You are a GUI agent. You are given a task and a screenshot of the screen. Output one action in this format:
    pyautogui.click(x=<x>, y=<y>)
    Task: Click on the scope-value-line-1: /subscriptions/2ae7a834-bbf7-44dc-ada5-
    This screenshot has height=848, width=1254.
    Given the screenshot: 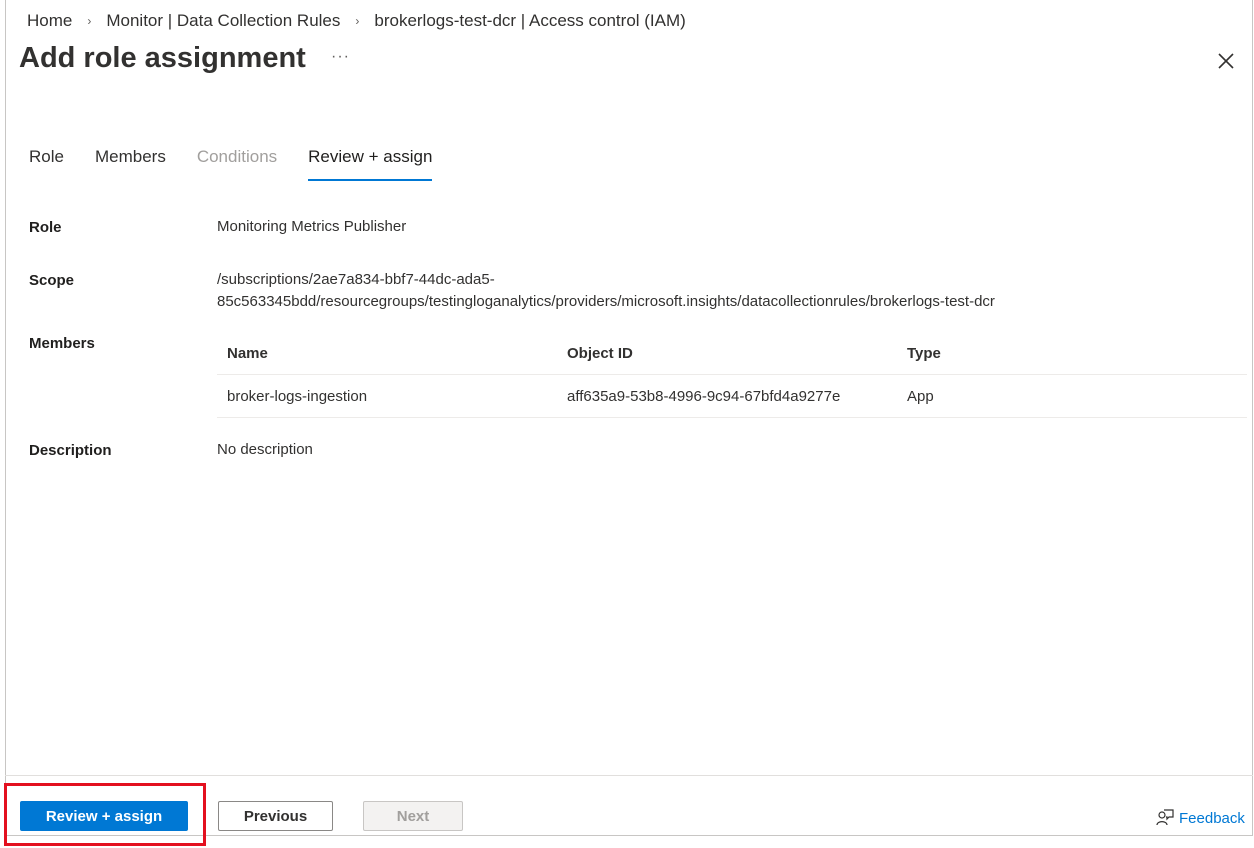 What is the action you would take?
    pyautogui.click(x=356, y=279)
    